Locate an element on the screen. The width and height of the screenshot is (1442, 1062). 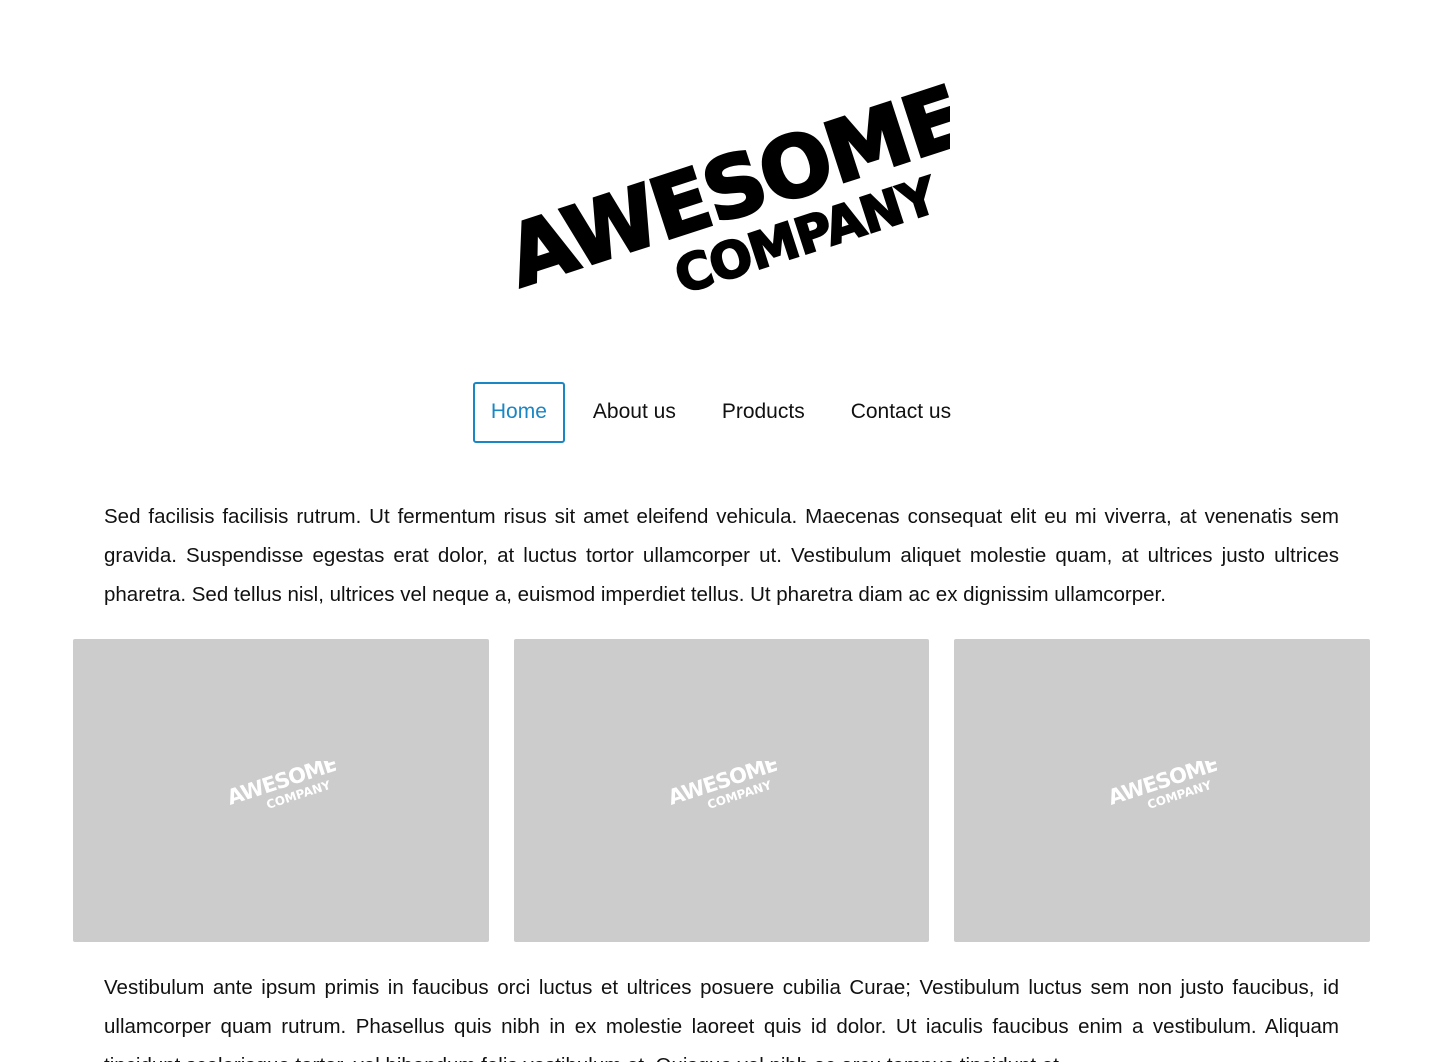
gallery-image-1: AWESOME COMPANY is located at coordinates (281, 790).